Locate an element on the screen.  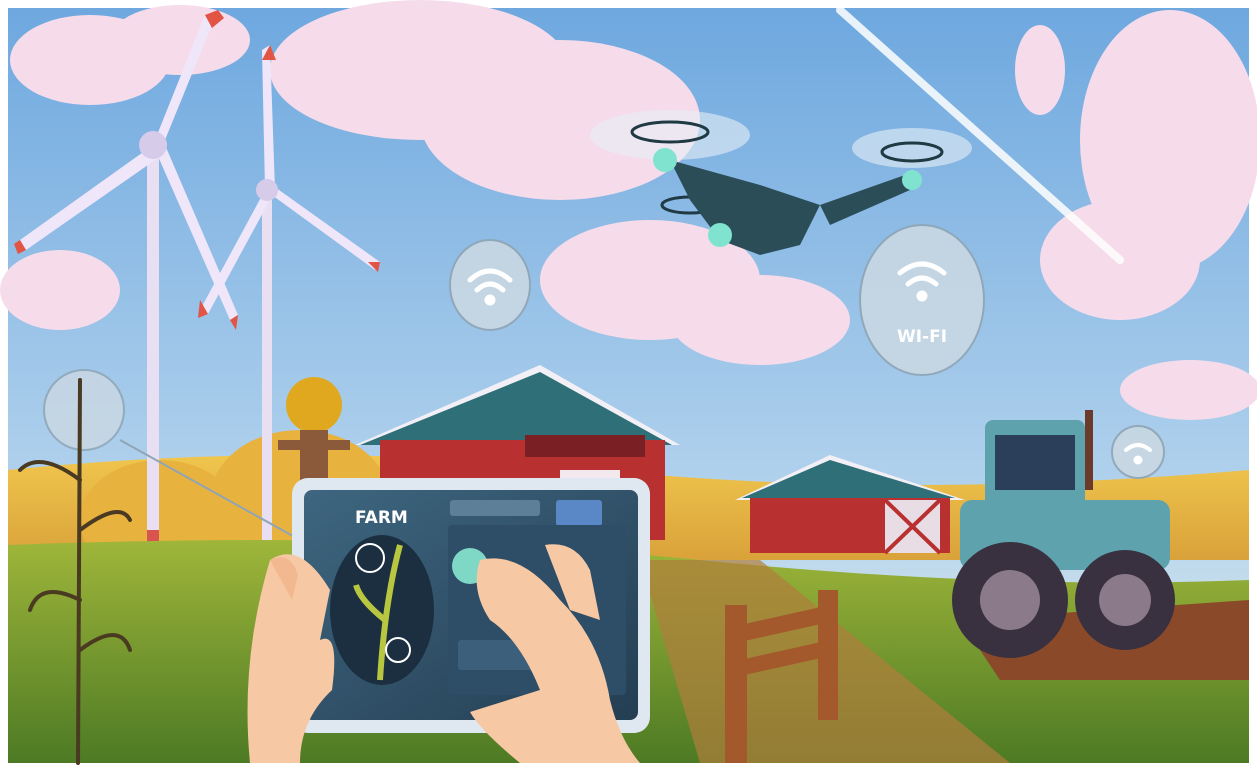
tablet-header-bar is located at coordinates (495, 508).